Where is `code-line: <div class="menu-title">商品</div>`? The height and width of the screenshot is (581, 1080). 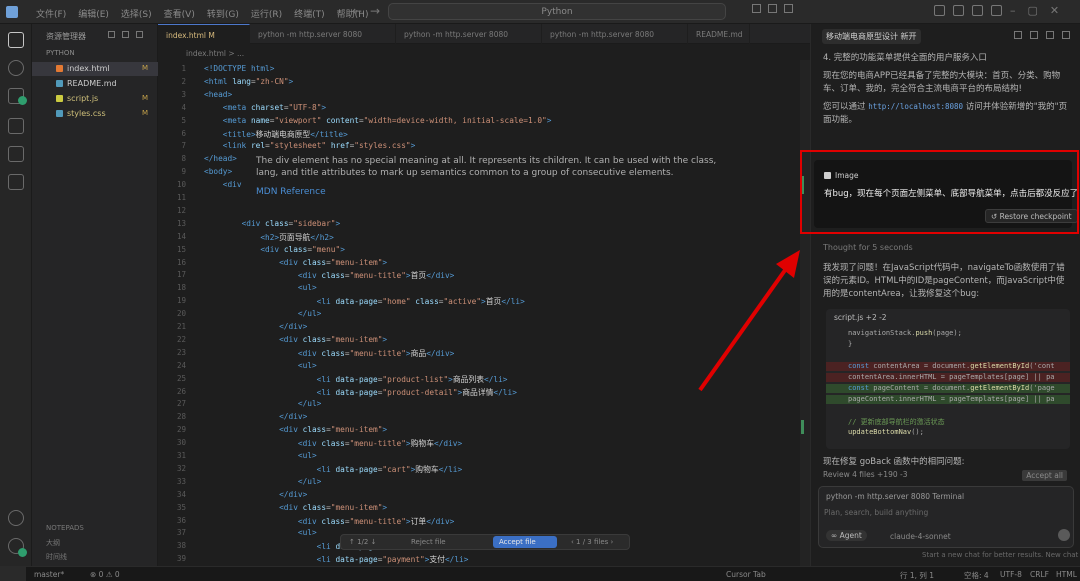
code-line: <div class="menu-title">商品</div> is located at coordinates (329, 353).